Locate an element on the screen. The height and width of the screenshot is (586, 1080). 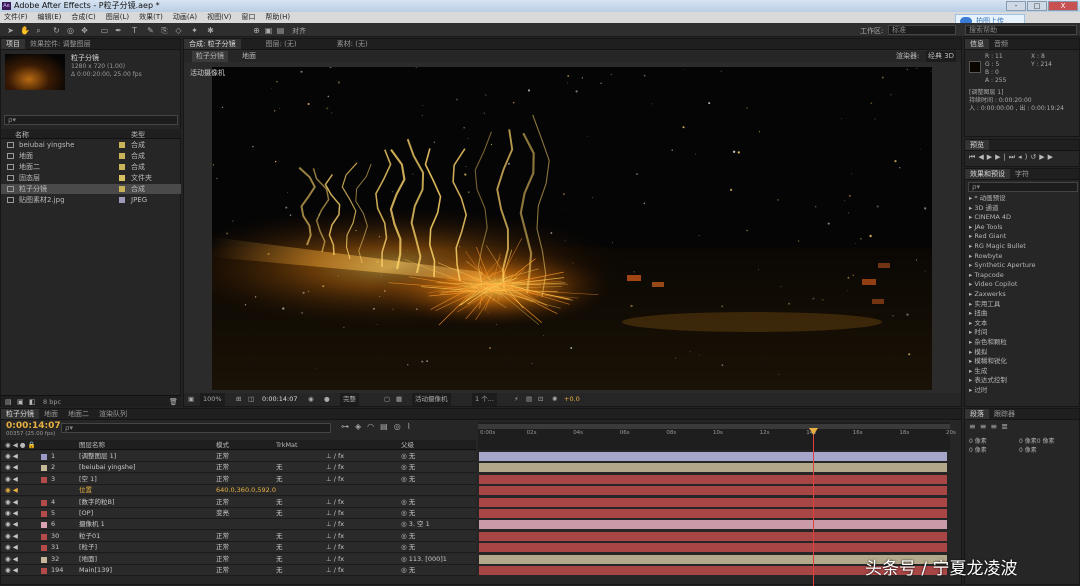
effect-category: ▸ Synthetic Aperture is located at coordinates (1022, 266).